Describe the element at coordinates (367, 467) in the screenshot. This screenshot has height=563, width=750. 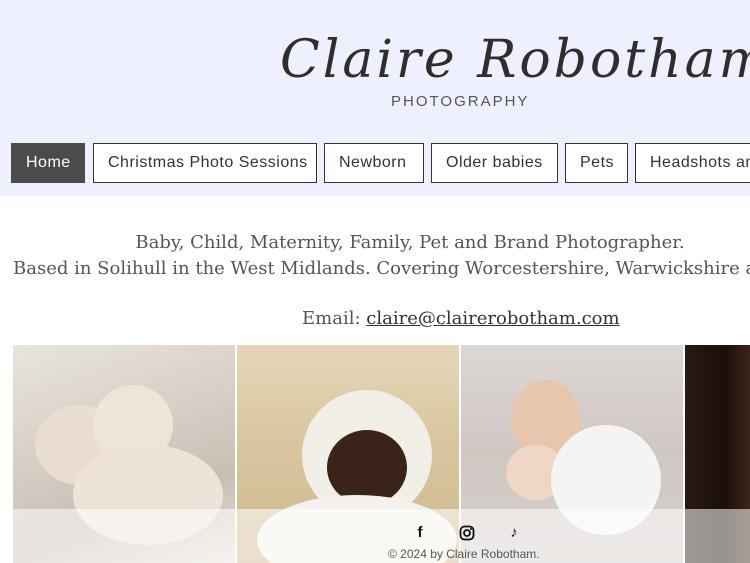
I see `photo-shape` at that location.